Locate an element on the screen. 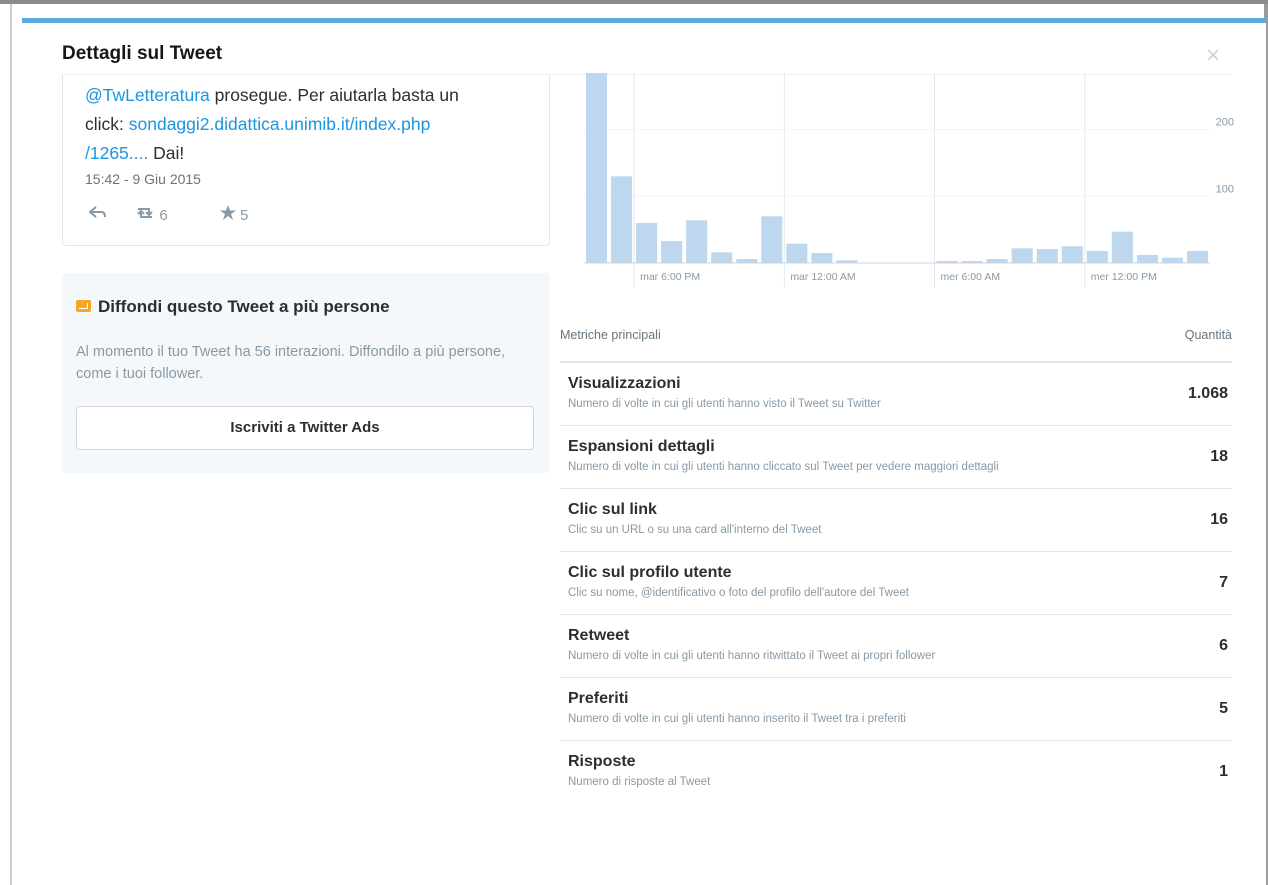 This screenshot has height=885, width=1268. chart-xtick-label: mer 6:00 AM is located at coordinates (971, 277).